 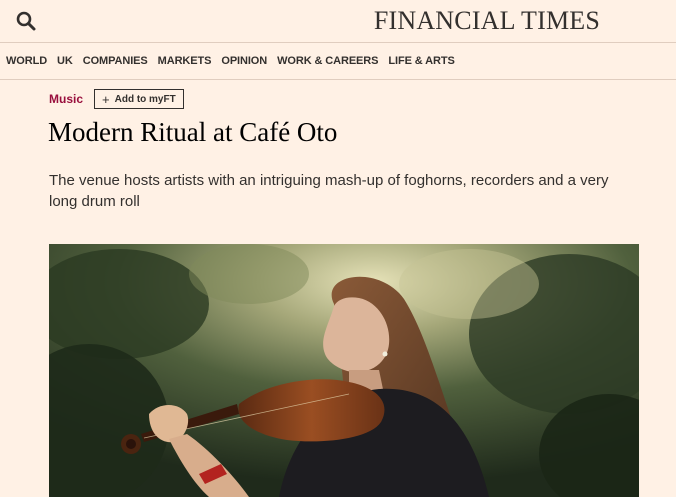 I want to click on search-button, so click(x=26, y=21).